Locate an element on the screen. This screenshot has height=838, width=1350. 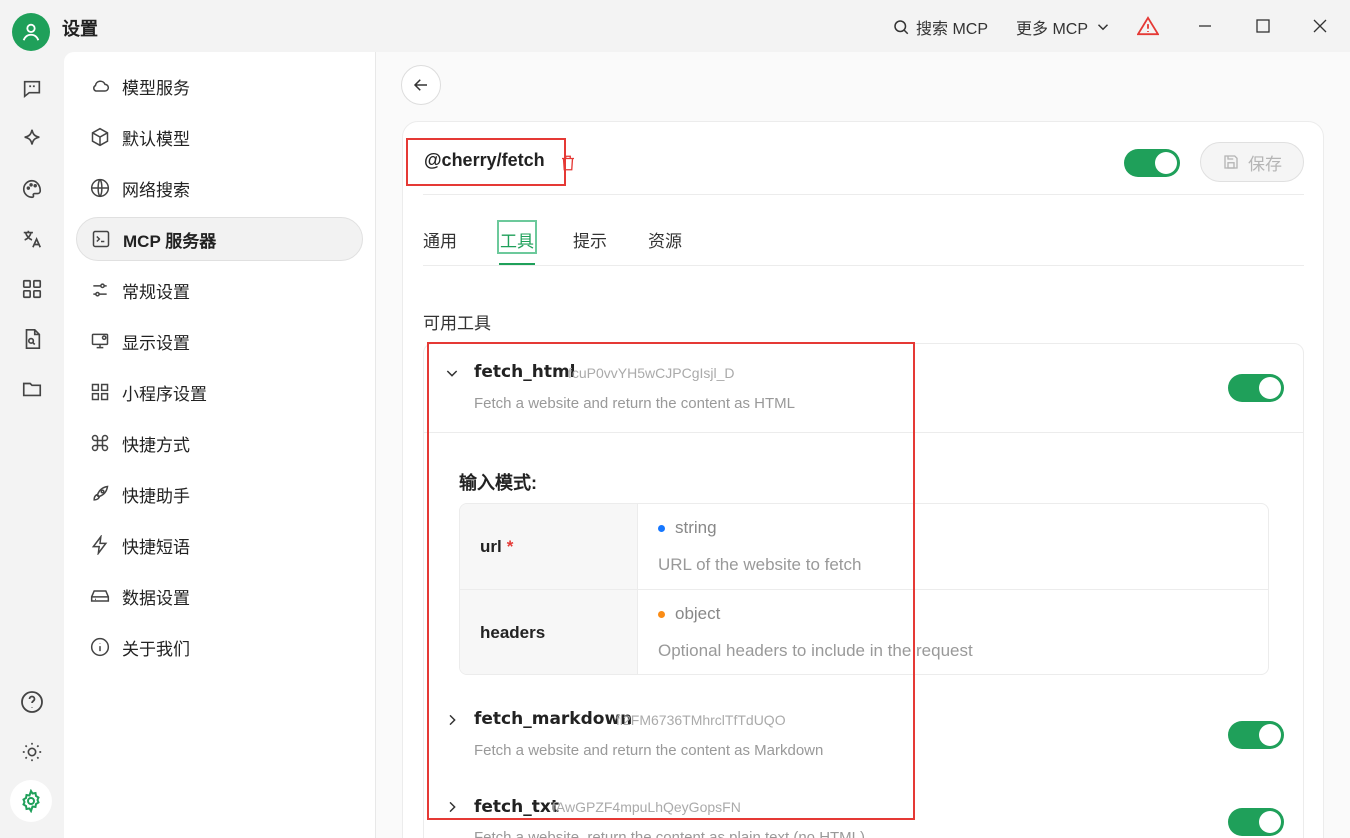
menu-item-miniapp-settings: 小程序设置 is located at coordinates (219, 392).